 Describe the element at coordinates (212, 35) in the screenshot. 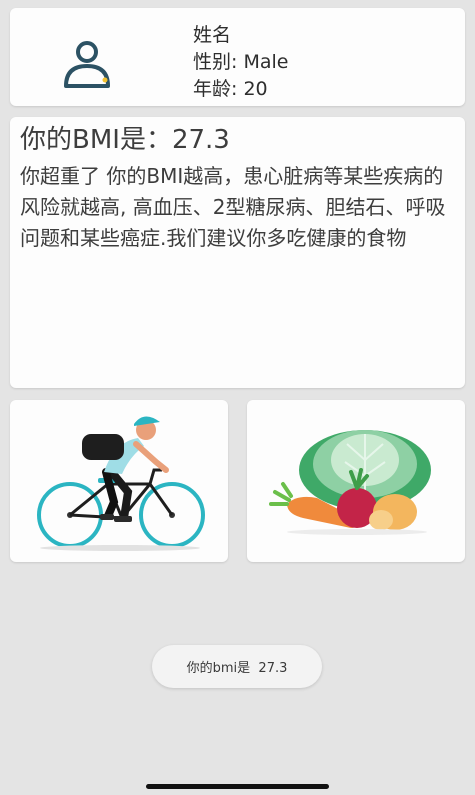

I see `profile-name: 姓名` at that location.